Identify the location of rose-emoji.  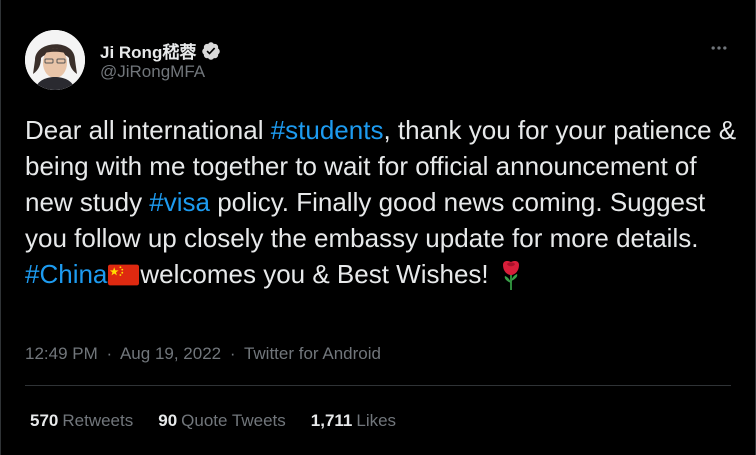
(511, 275).